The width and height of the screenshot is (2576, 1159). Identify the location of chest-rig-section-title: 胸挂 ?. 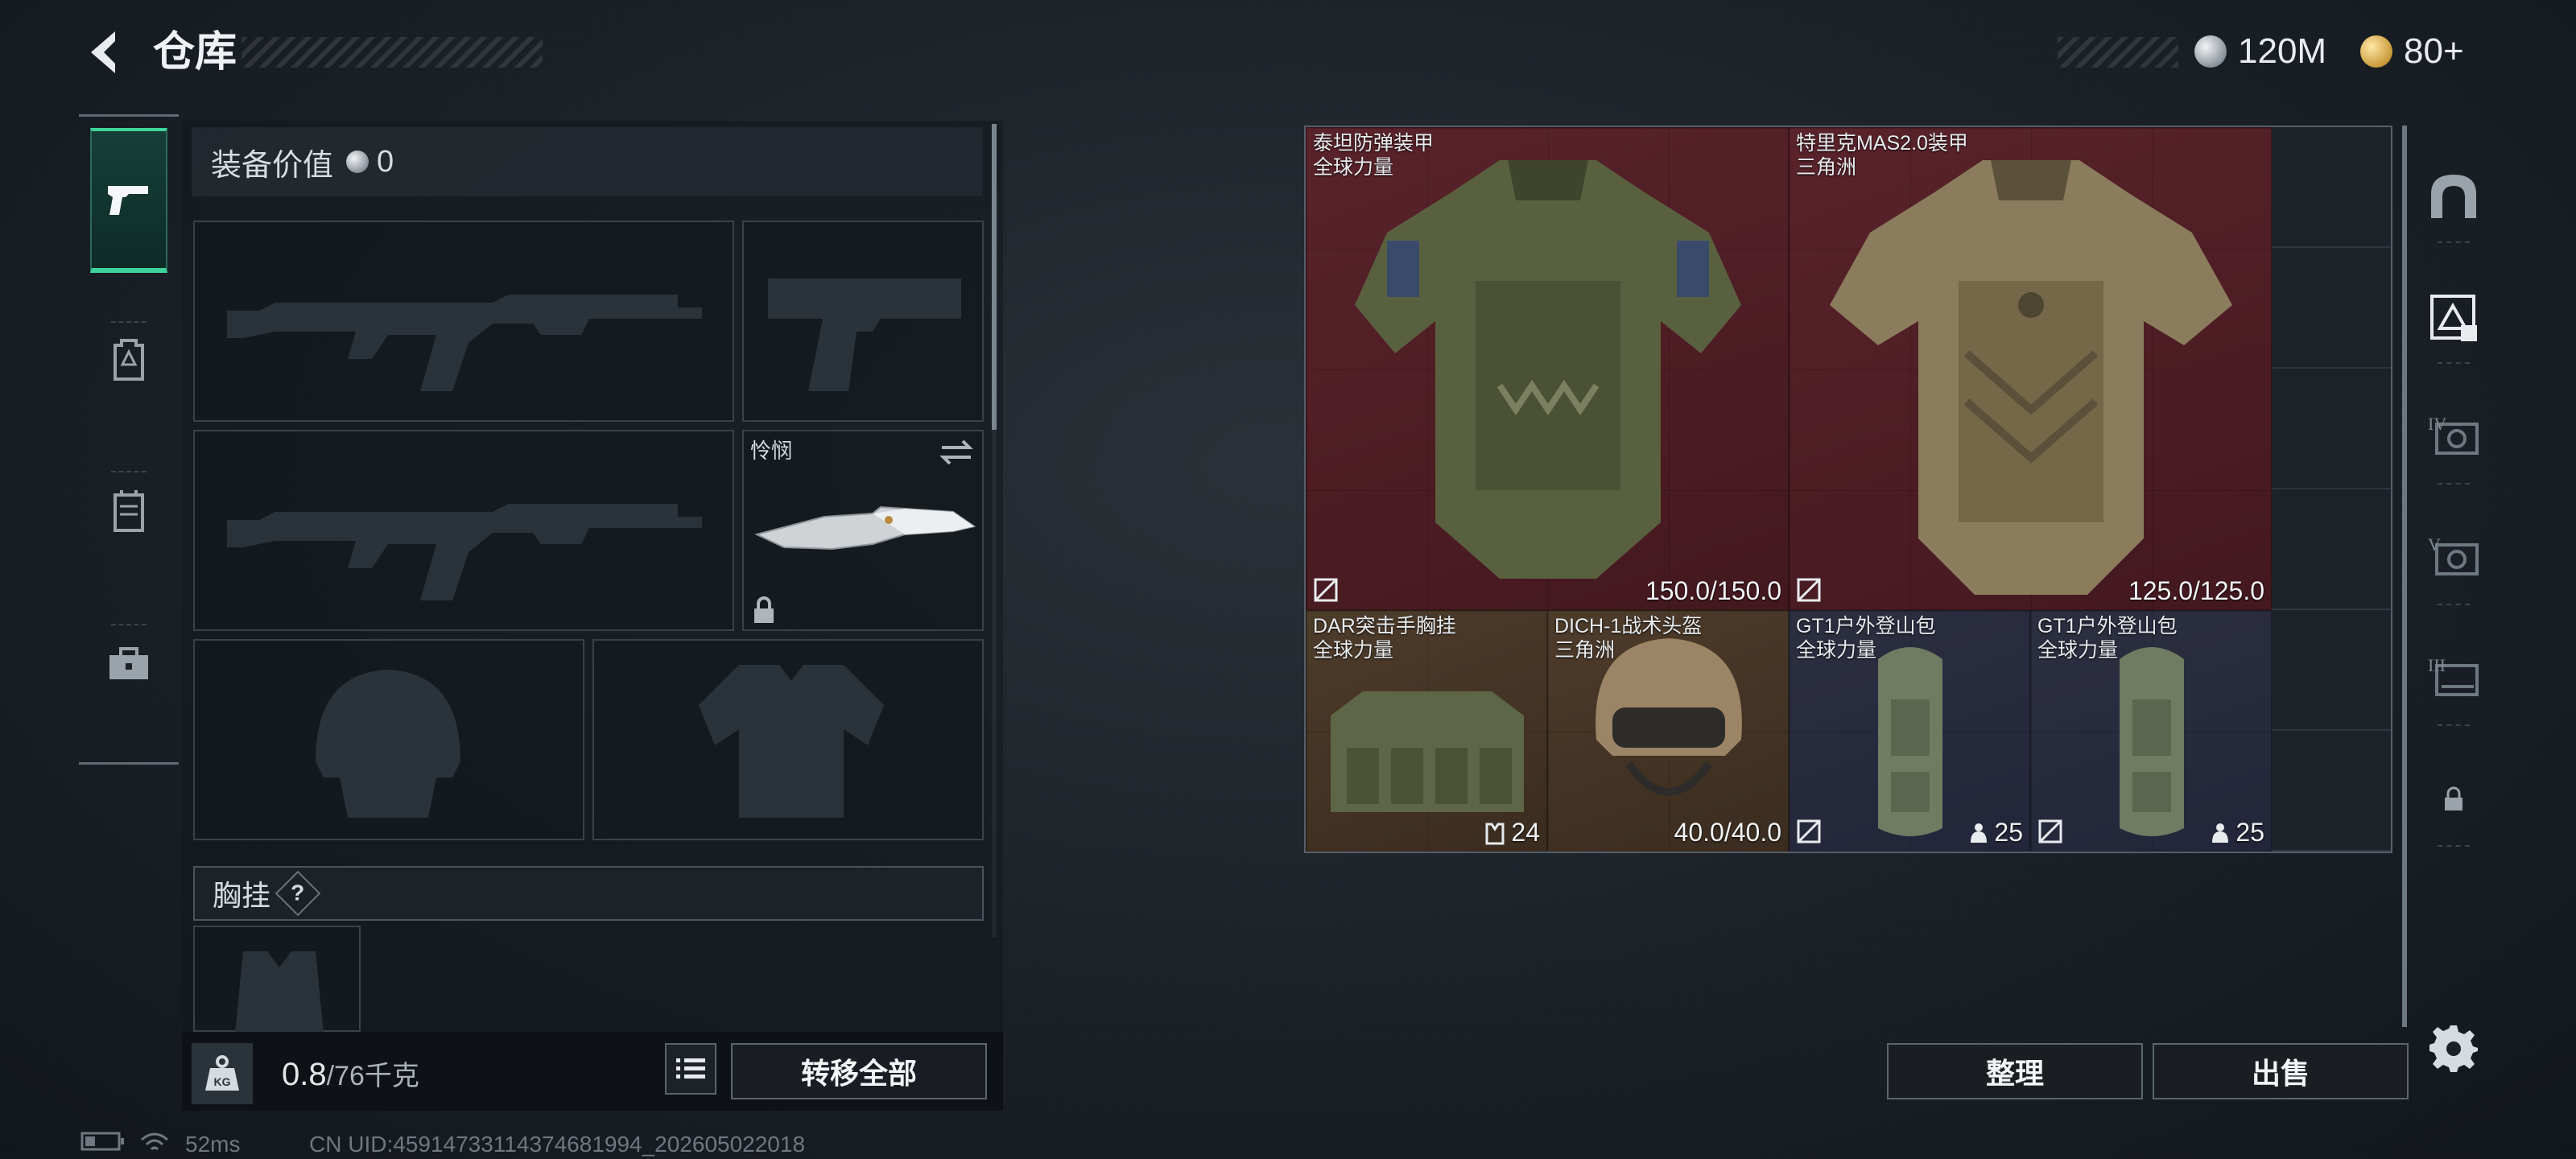
(588, 893).